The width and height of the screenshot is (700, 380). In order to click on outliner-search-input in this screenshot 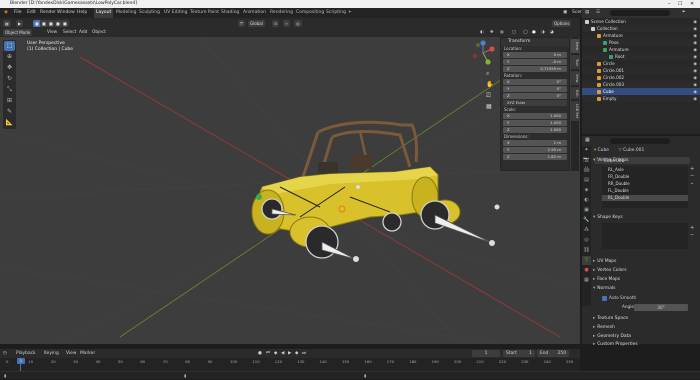, I will do `click(640, 13)`.